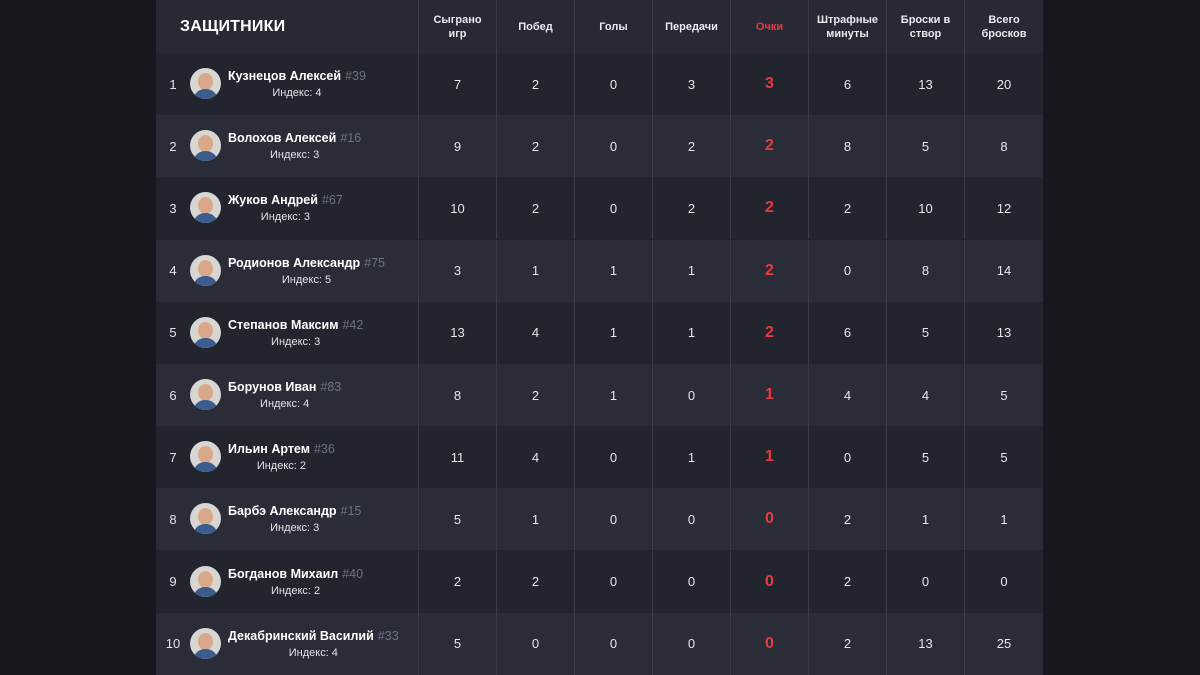  Describe the element at coordinates (457, 208) in the screenshot. I see `stat-games: 10` at that location.